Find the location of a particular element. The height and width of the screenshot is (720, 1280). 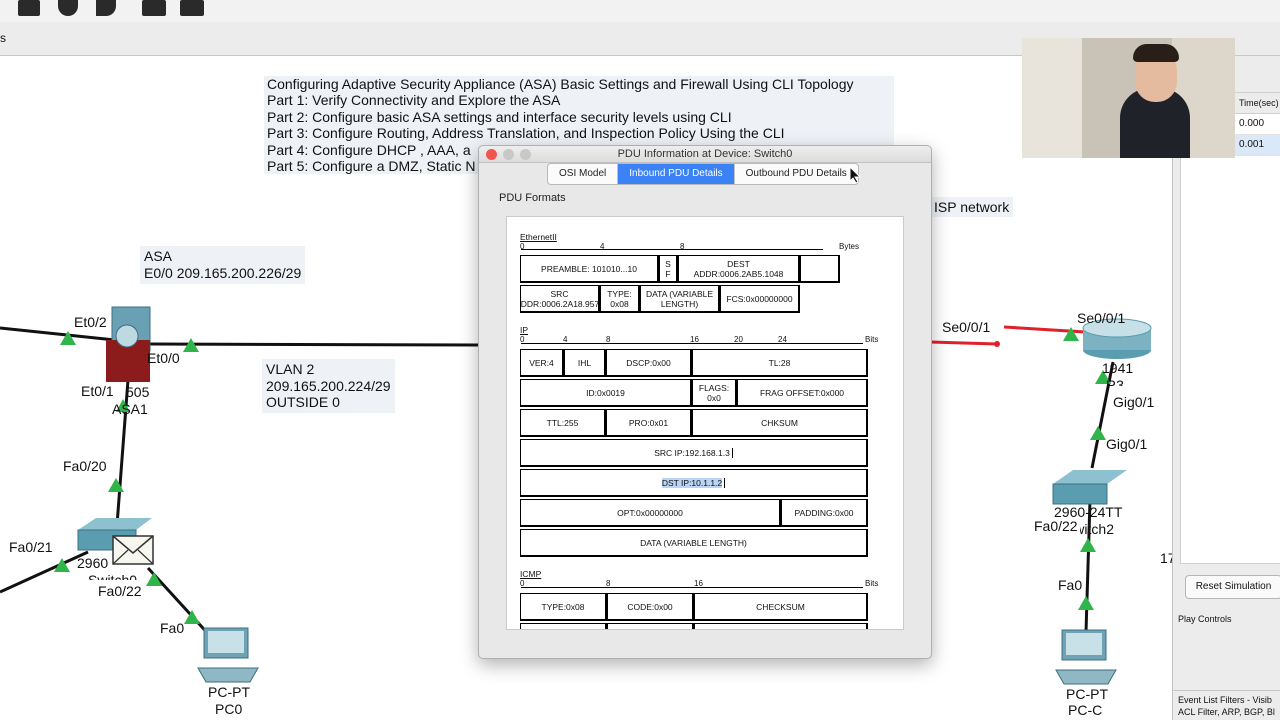

ip-dst-ip-field: DST IP:10.1.1.2 is located at coordinates (694, 483).